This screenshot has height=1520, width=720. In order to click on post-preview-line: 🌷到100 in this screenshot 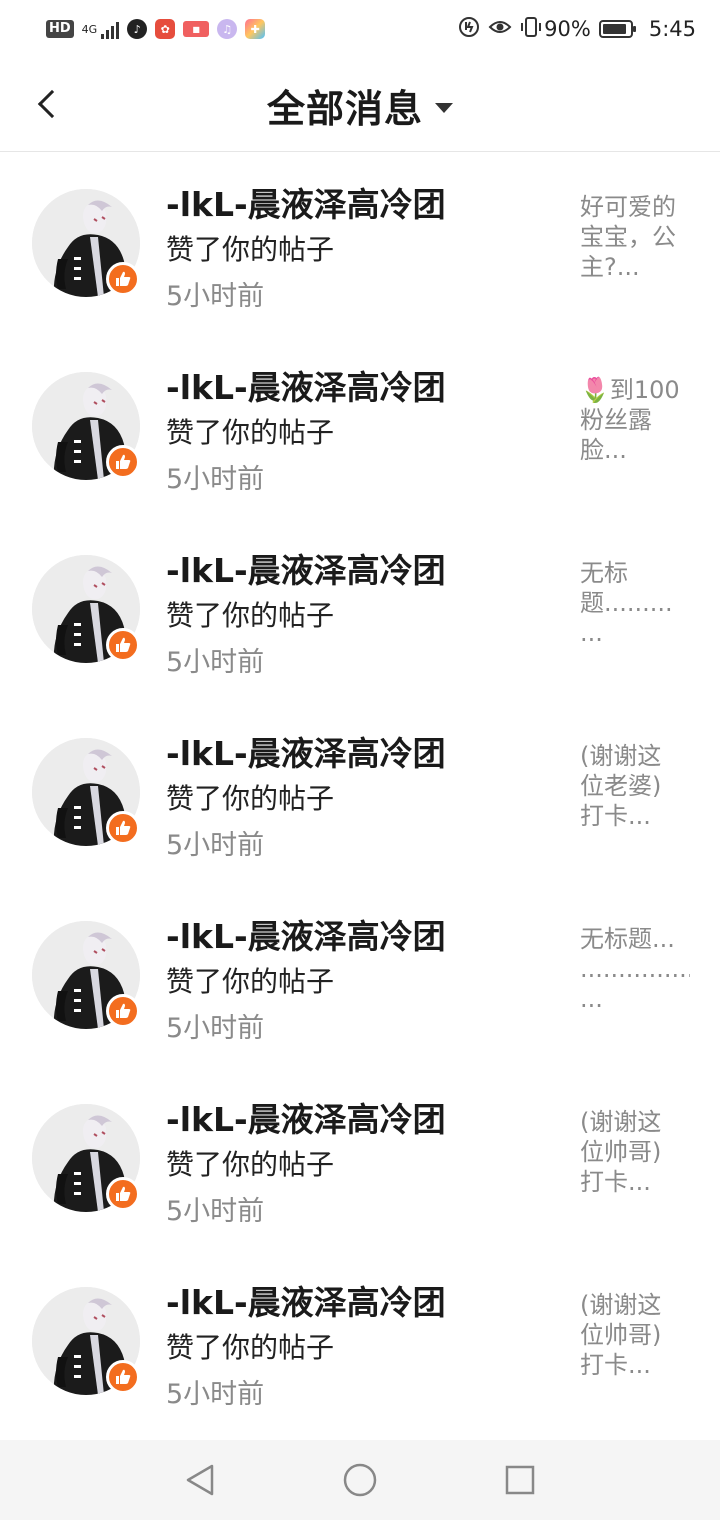, I will do `click(630, 390)`.